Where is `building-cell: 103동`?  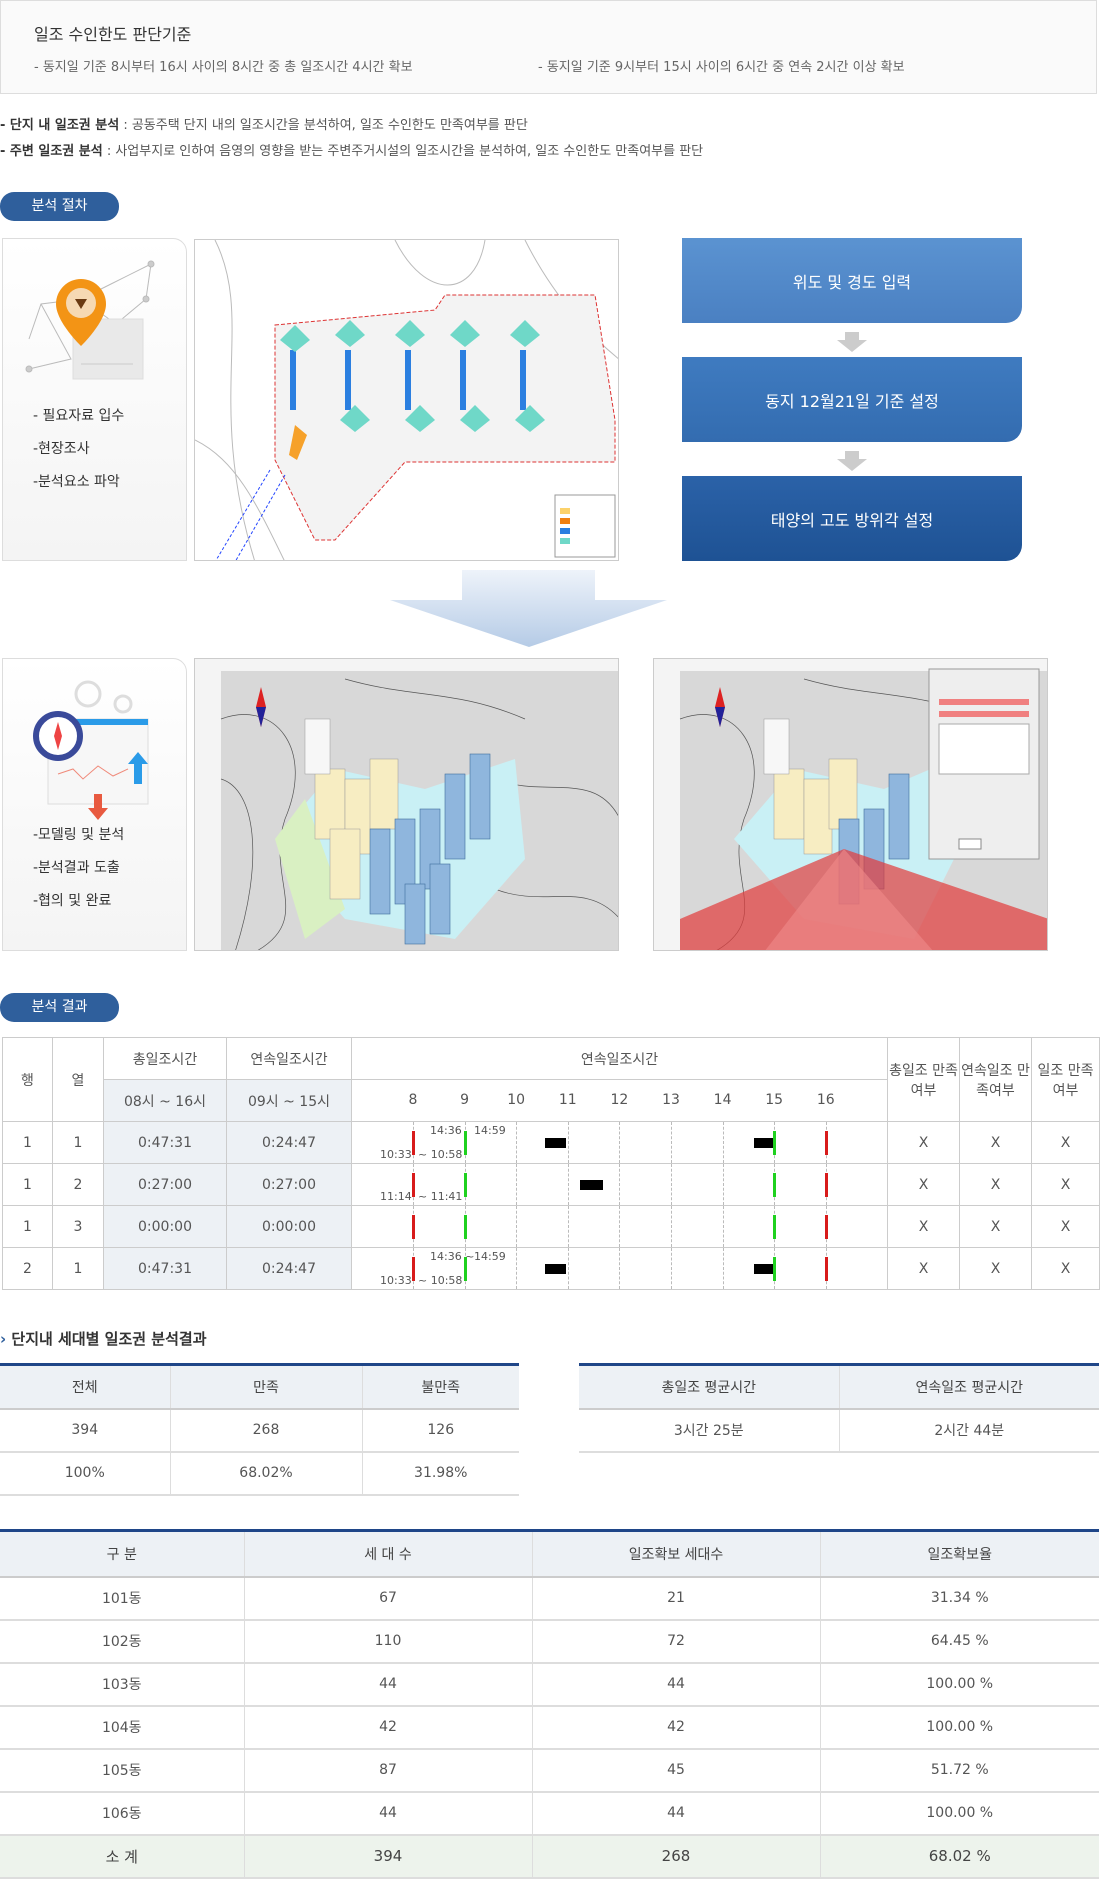 building-cell: 103동 is located at coordinates (122, 1684).